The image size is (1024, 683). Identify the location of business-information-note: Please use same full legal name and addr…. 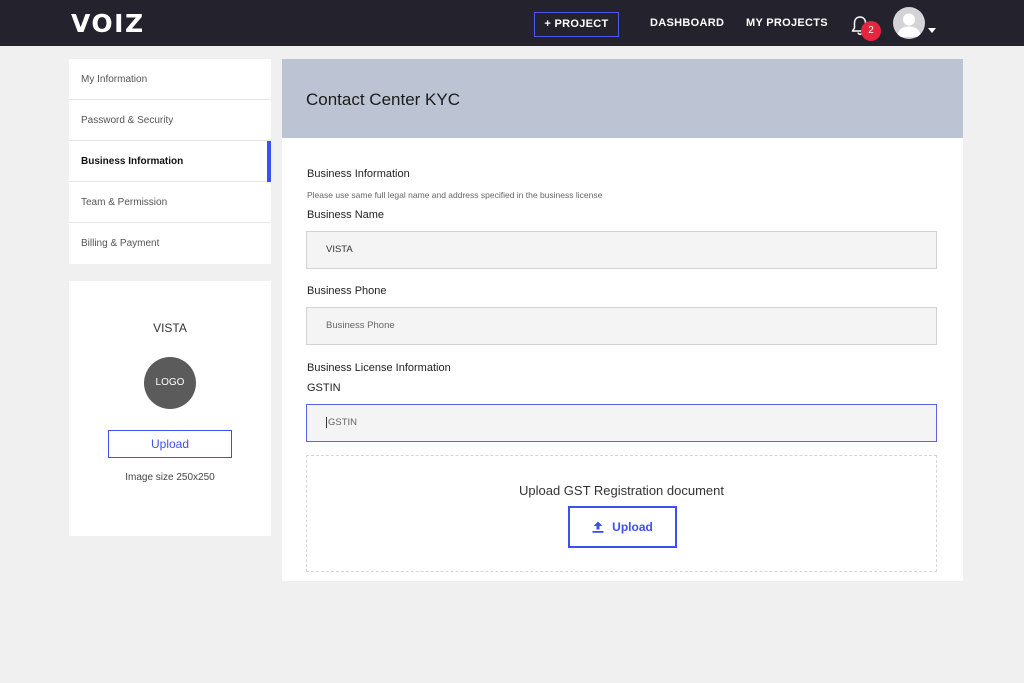
(455, 195).